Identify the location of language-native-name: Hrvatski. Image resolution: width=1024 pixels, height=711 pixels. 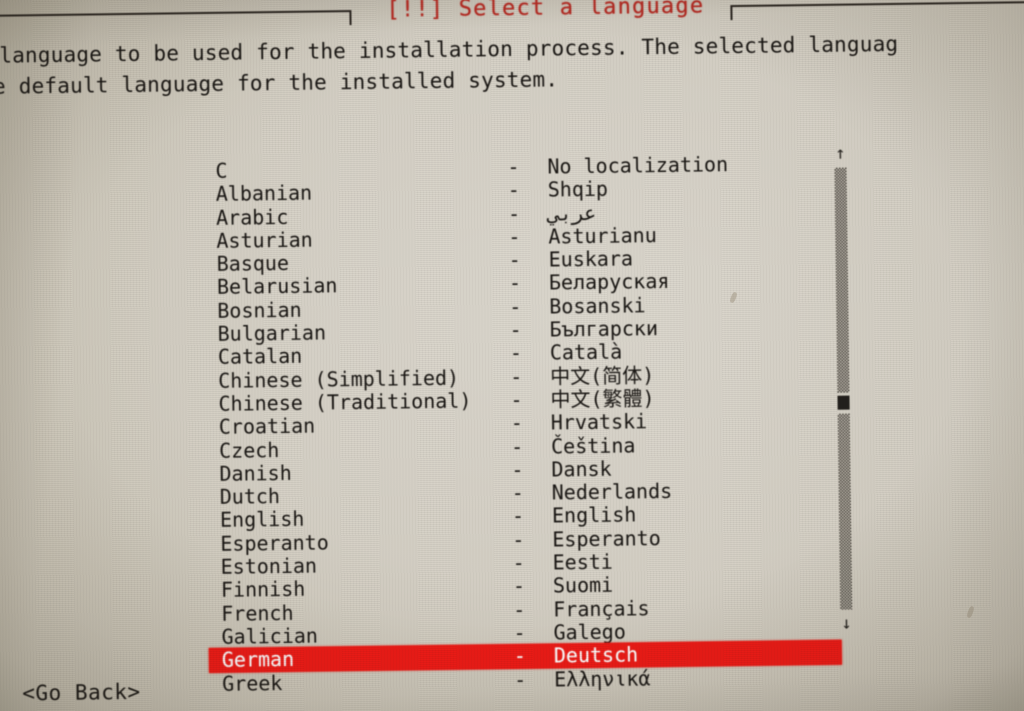
(599, 422).